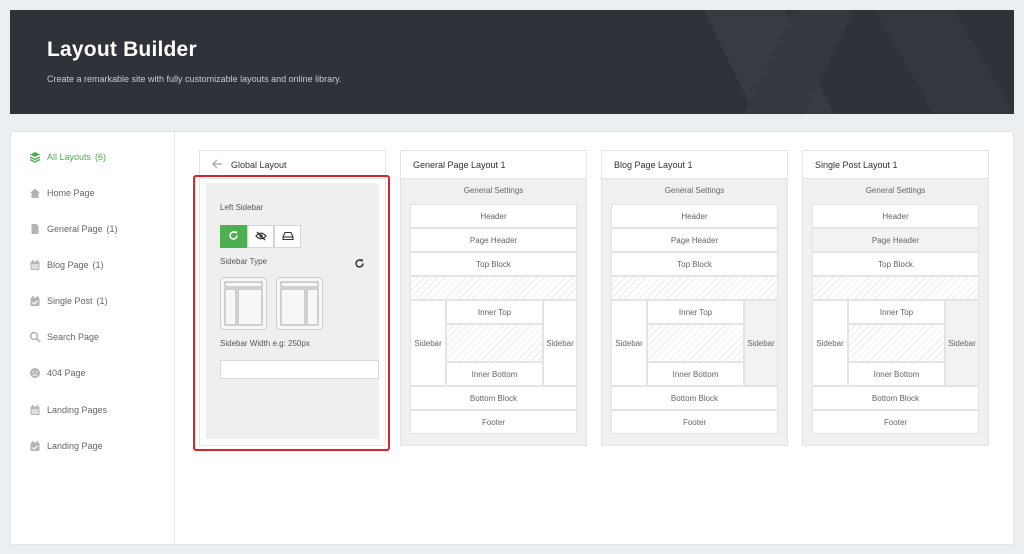 This screenshot has width=1024, height=554. What do you see at coordinates (217, 165) in the screenshot?
I see `arrow-left-icon` at bounding box center [217, 165].